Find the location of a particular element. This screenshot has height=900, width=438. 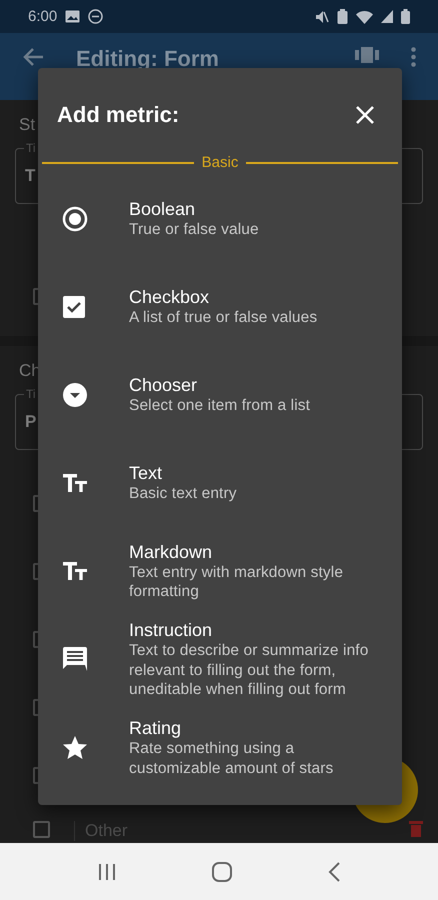

image-icon is located at coordinates (72, 16).